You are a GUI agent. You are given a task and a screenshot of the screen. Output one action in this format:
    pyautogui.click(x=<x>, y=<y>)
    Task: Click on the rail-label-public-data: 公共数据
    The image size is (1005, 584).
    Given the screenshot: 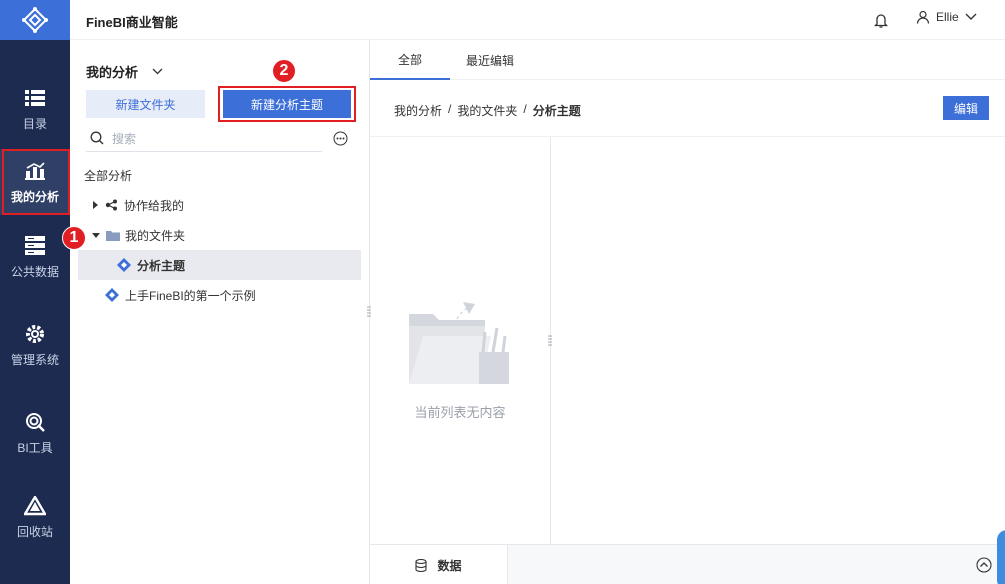 What is the action you would take?
    pyautogui.click(x=34, y=271)
    